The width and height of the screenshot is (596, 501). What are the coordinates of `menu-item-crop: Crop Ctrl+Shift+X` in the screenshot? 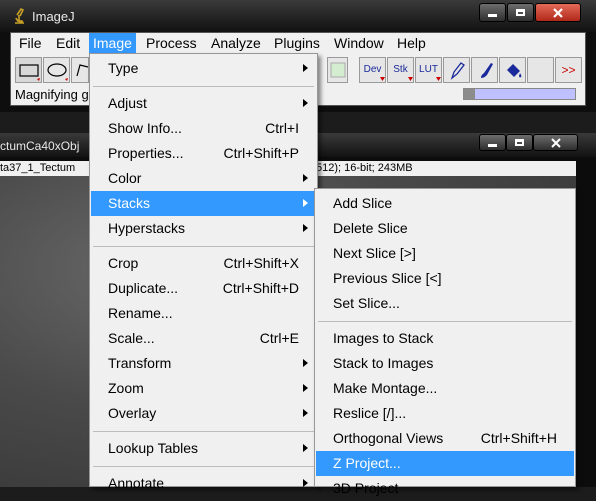 It's located at (203, 263).